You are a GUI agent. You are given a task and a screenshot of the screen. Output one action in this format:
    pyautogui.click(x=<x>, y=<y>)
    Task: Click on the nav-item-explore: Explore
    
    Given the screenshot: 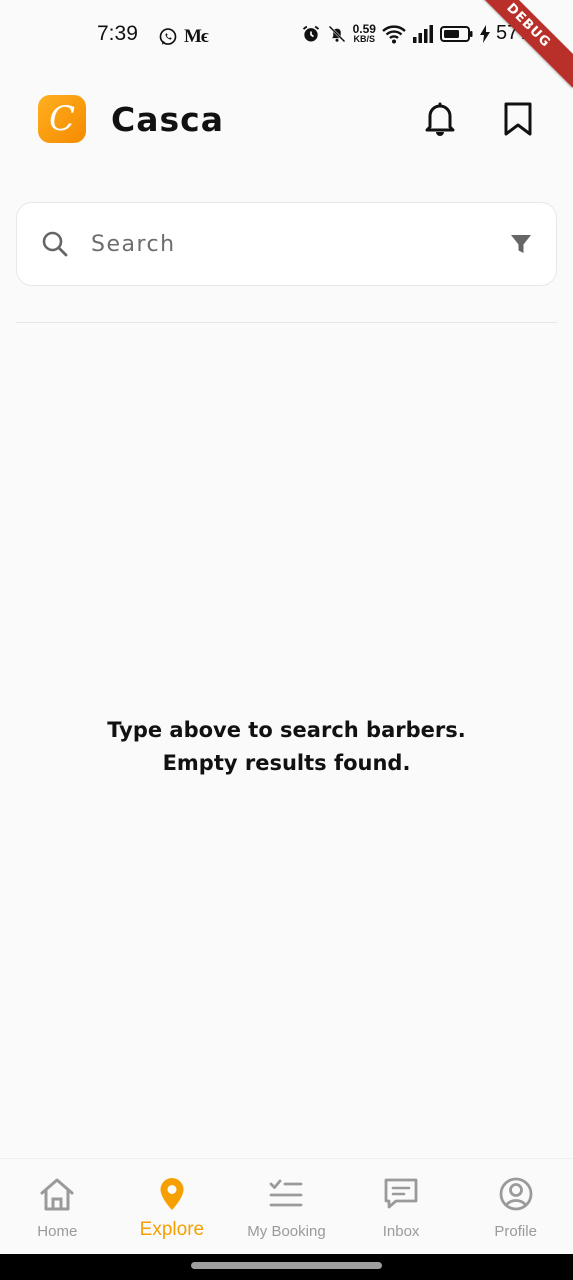 What is the action you would take?
    pyautogui.click(x=172, y=1206)
    